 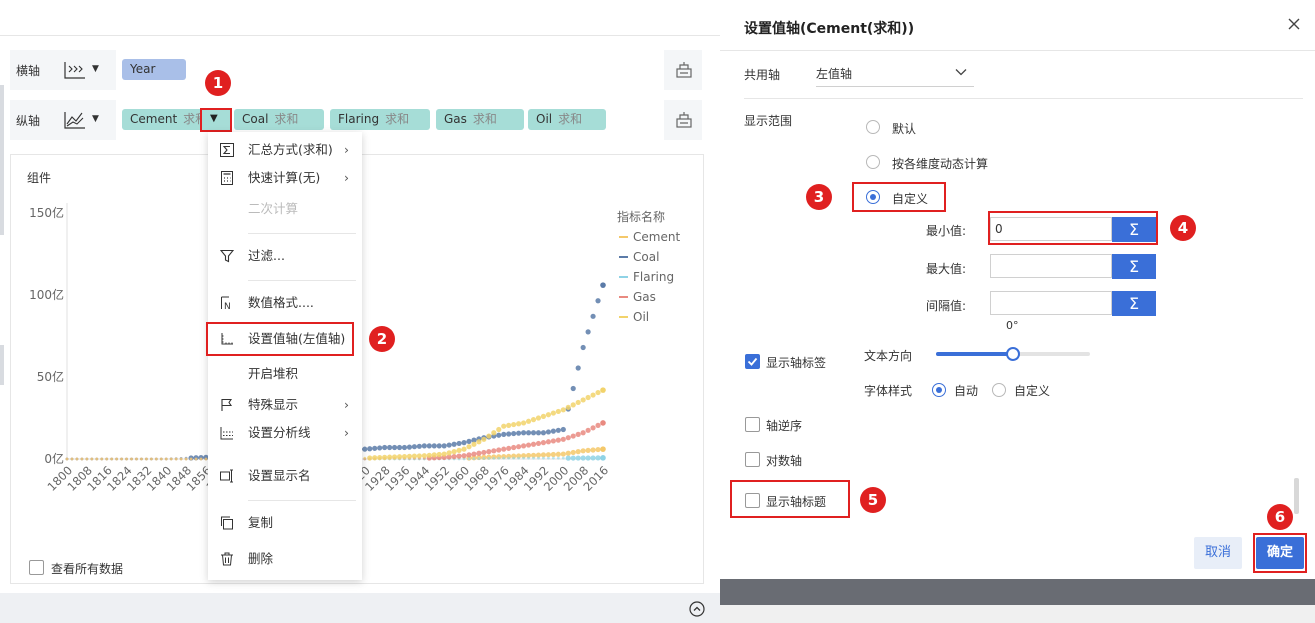 What do you see at coordinates (285, 523) in the screenshot?
I see `menu-item-copy: 复制` at bounding box center [285, 523].